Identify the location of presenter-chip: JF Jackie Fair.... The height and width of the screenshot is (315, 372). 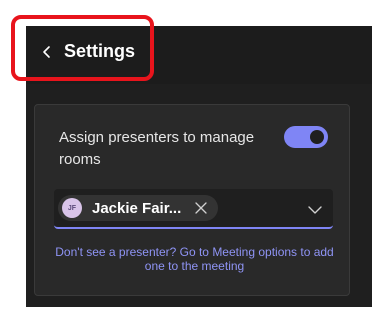
(138, 208).